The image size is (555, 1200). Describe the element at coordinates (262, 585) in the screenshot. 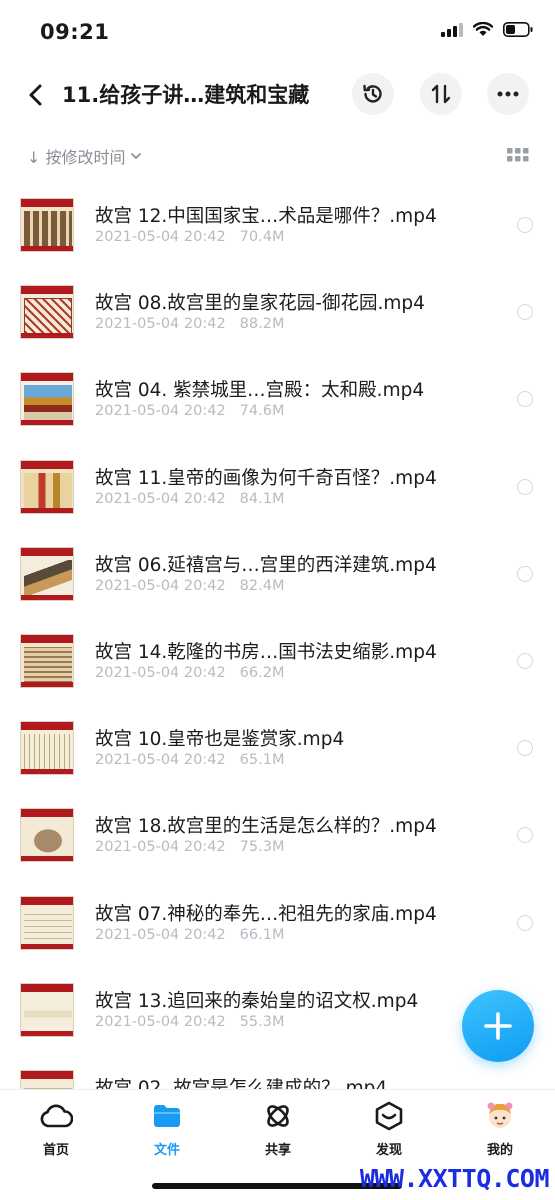

I see `file-size: 82.4M` at that location.